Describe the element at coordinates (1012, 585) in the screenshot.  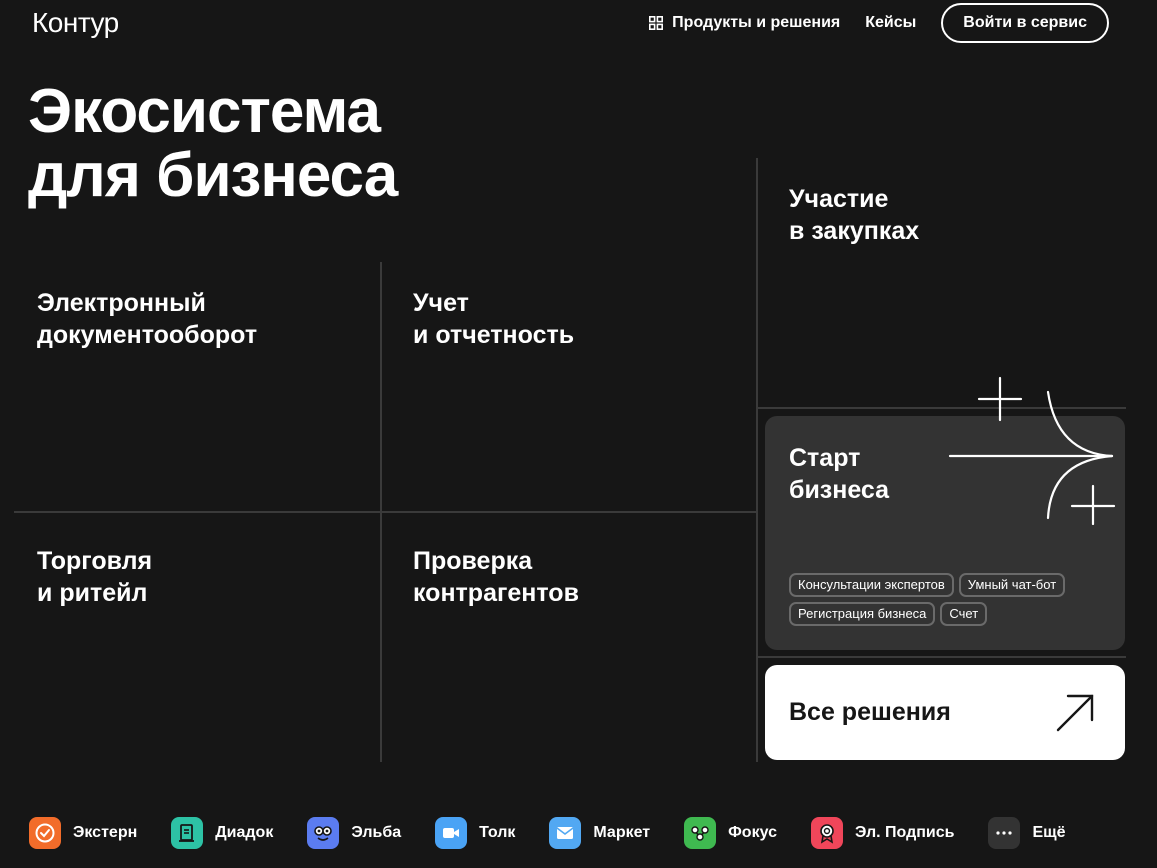
I see `tag-chatbot: Умный чат-бот` at that location.